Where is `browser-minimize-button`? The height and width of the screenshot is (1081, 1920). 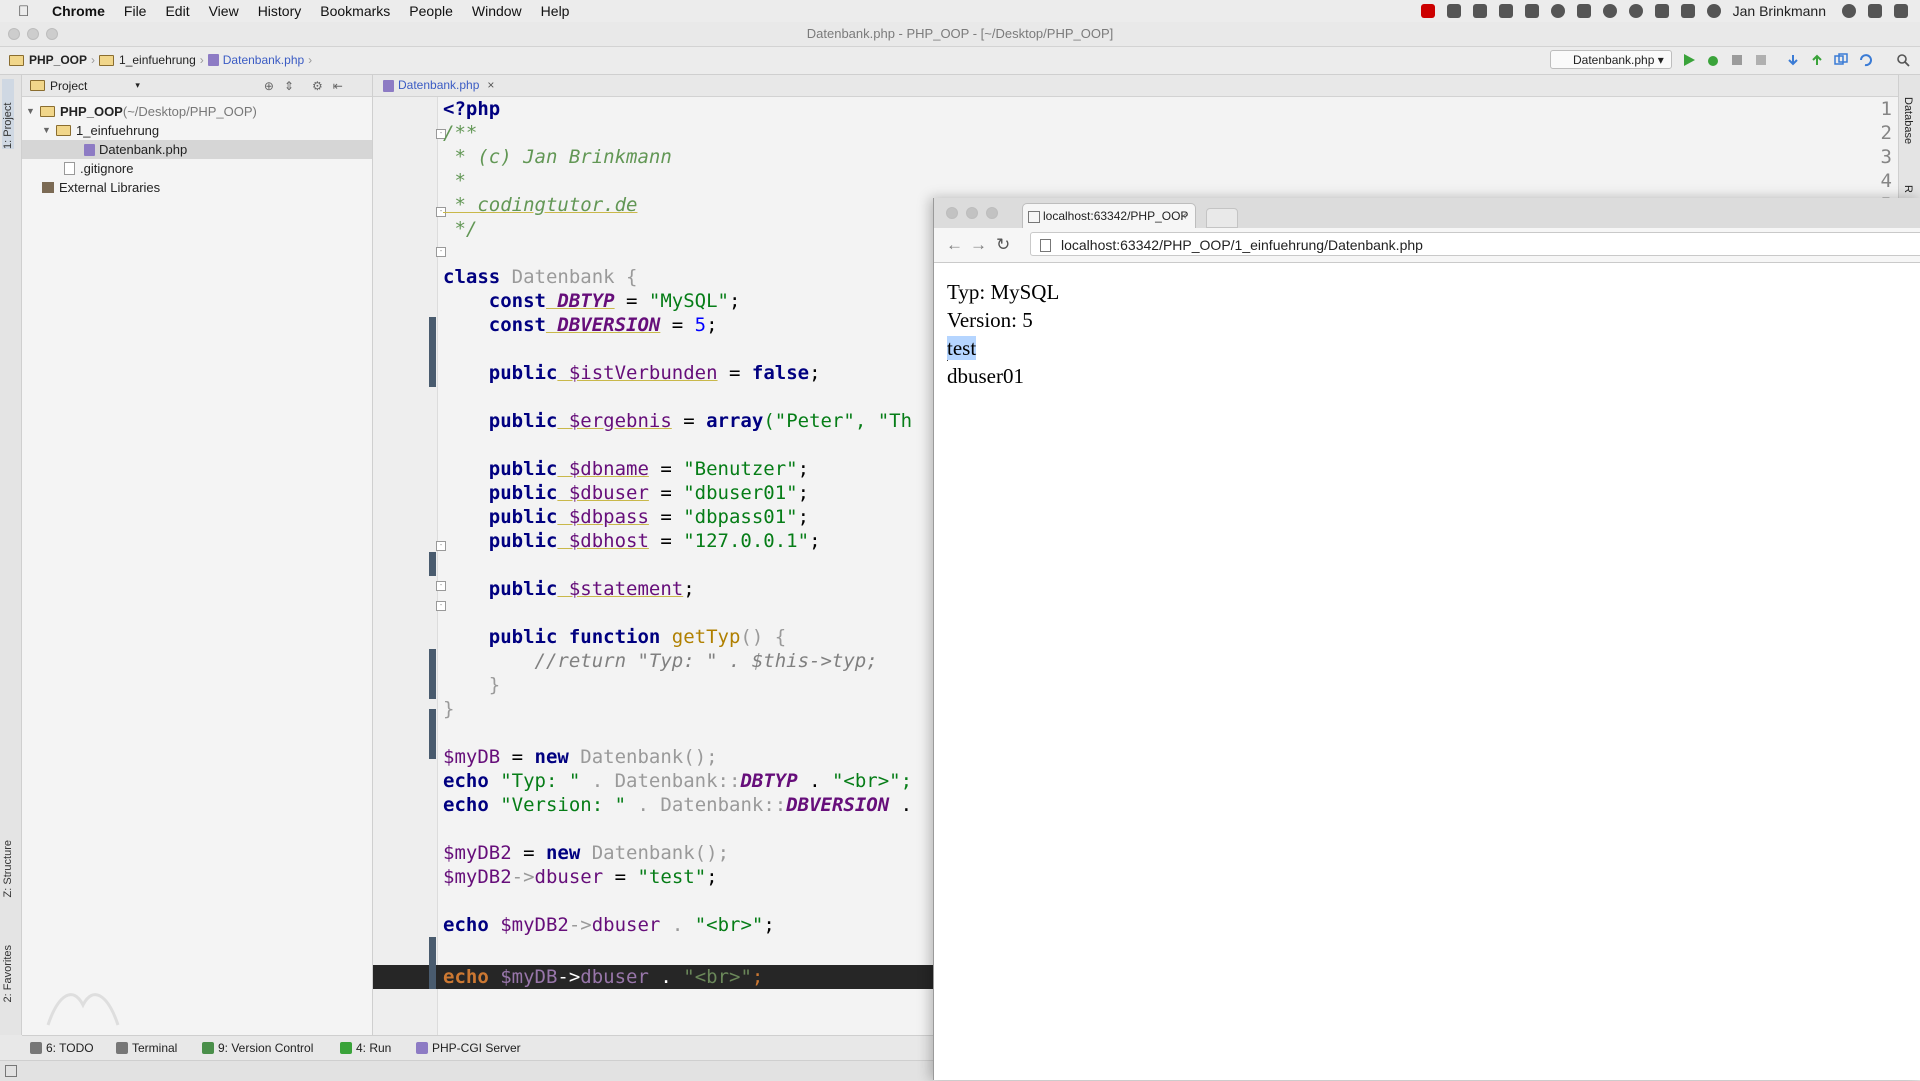
browser-minimize-button is located at coordinates (972, 213).